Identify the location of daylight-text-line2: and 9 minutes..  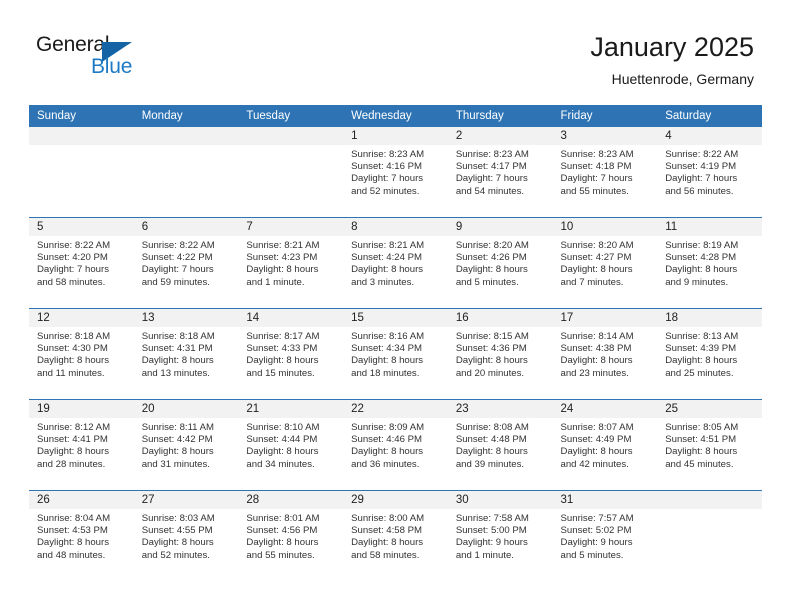
(697, 282).